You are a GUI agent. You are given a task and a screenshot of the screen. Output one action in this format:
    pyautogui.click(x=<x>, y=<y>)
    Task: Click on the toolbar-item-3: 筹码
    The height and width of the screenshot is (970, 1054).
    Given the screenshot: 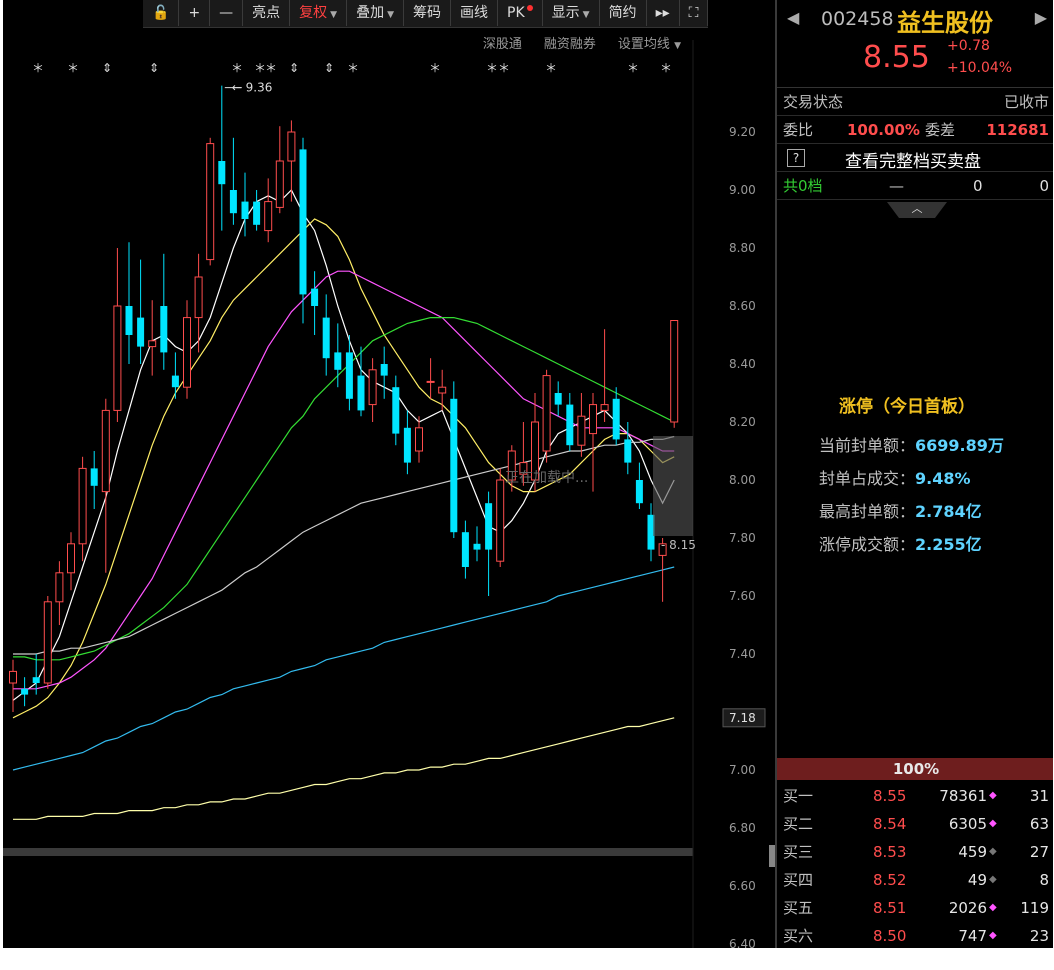 What is the action you would take?
    pyautogui.click(x=428, y=13)
    